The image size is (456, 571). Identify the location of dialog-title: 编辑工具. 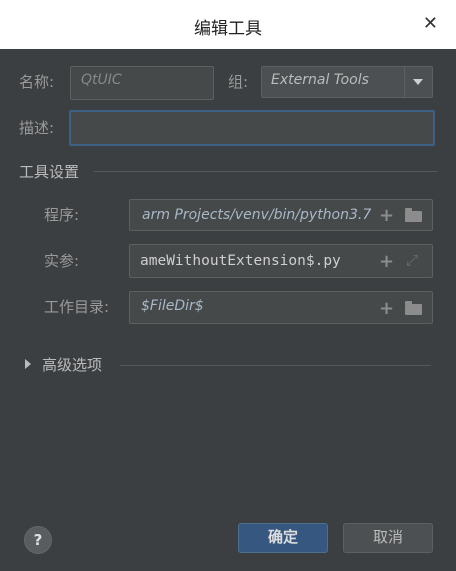
(228, 29).